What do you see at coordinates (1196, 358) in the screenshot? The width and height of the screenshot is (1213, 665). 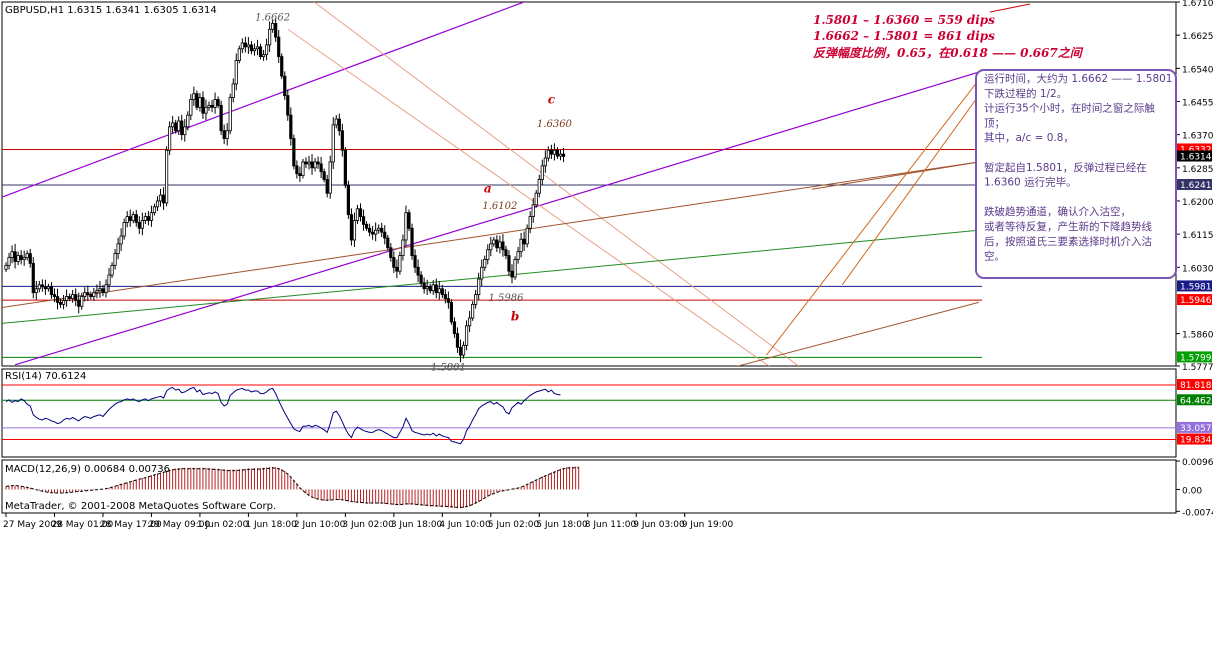 I see `price-label-text: 1.5799` at bounding box center [1196, 358].